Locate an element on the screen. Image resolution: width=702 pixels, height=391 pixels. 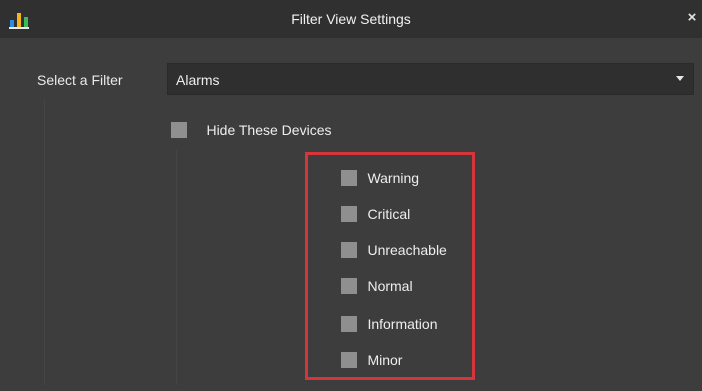
option-minor: Minor is located at coordinates (371, 360).